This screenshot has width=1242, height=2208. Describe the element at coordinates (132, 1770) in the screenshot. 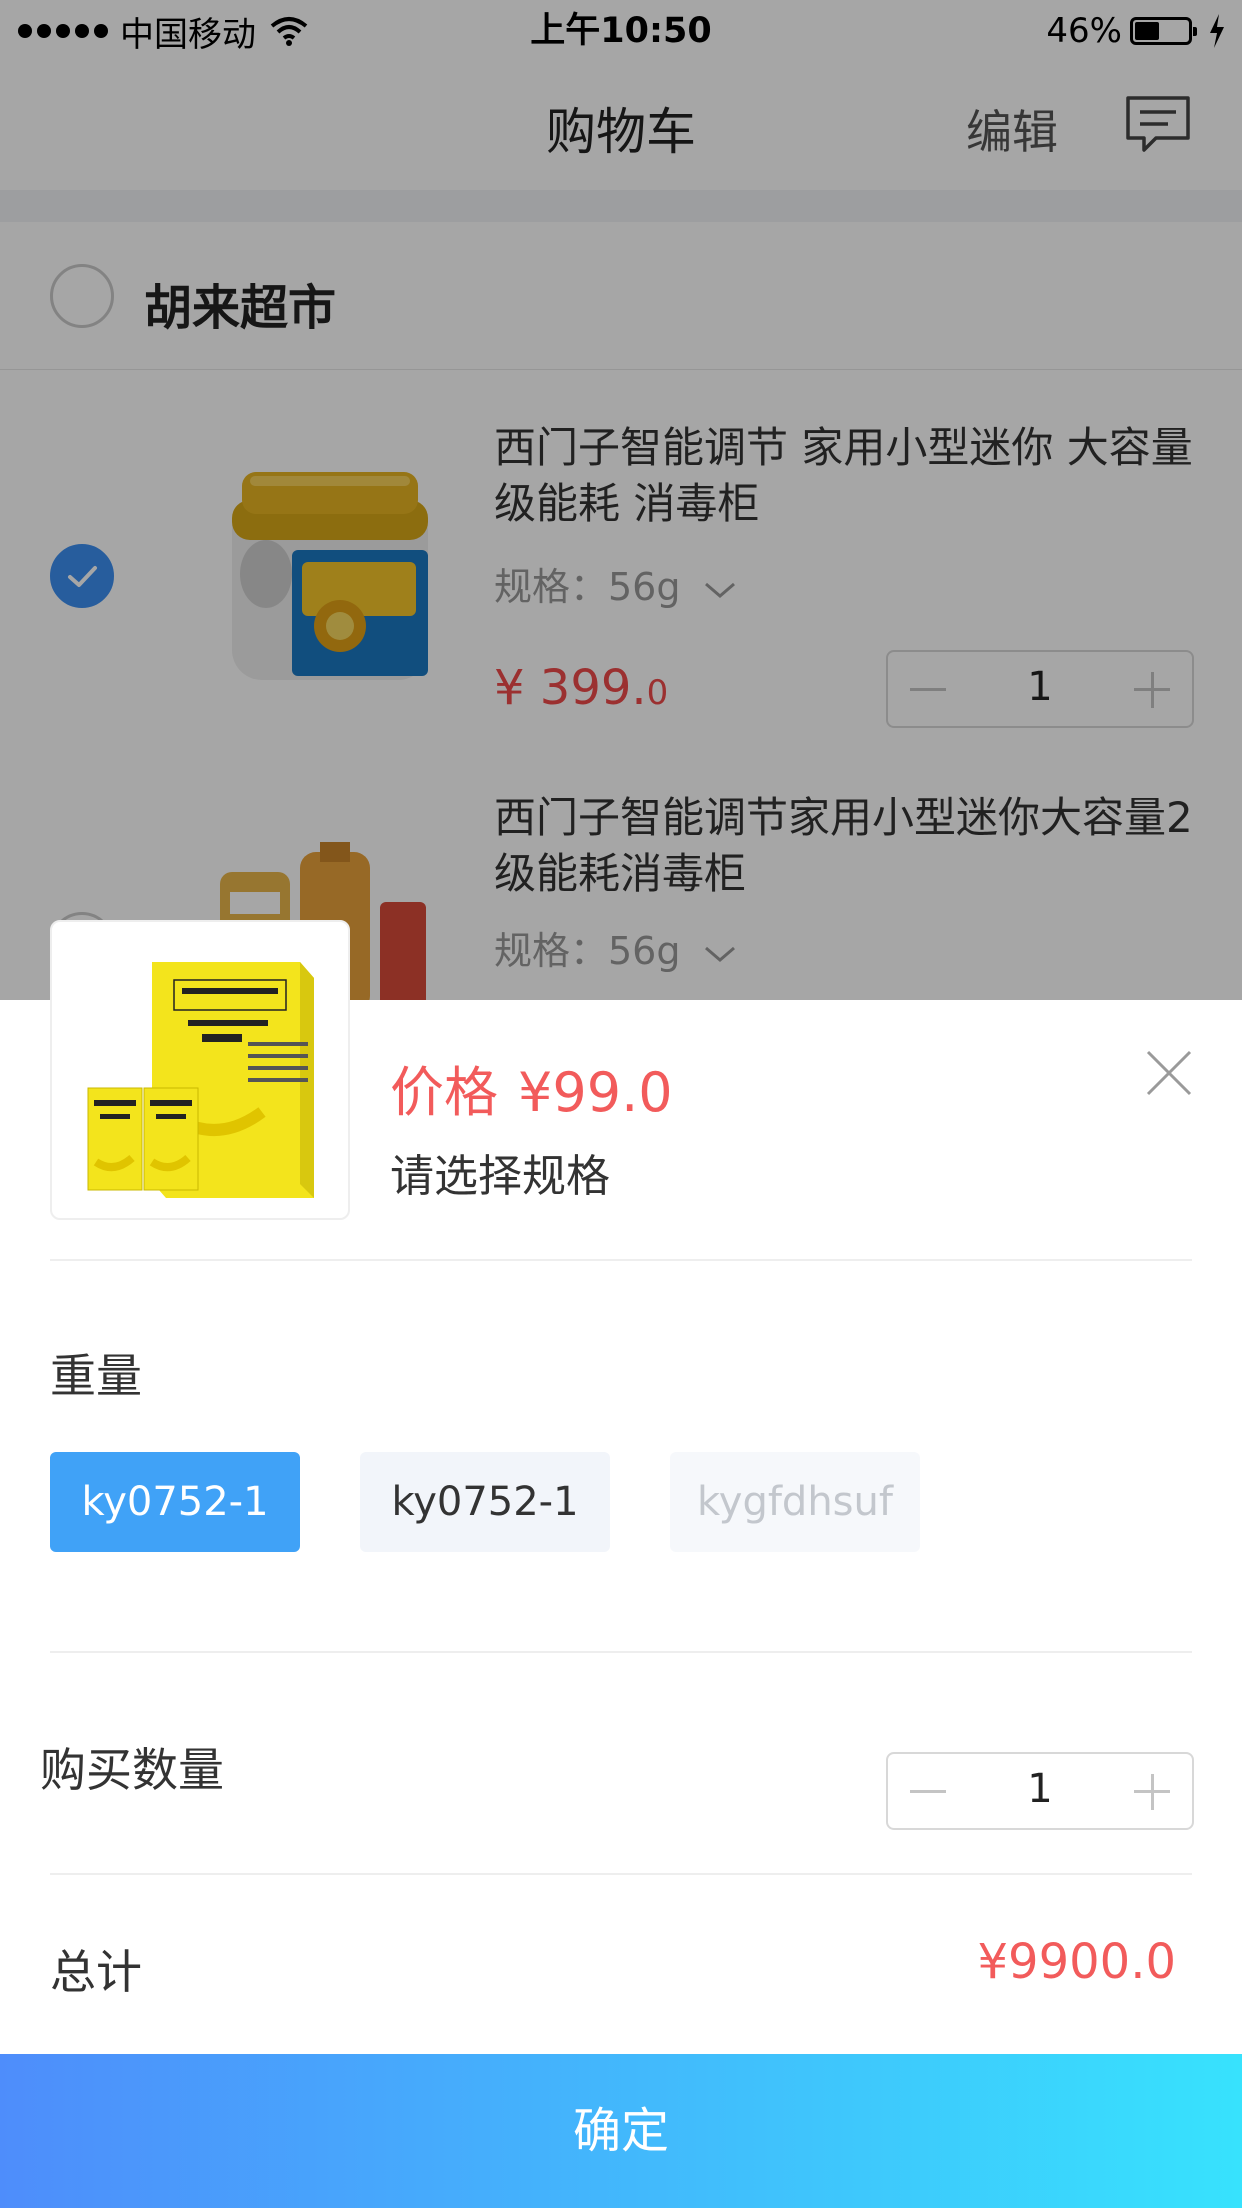

I see `quantity-title: 购买数量` at that location.